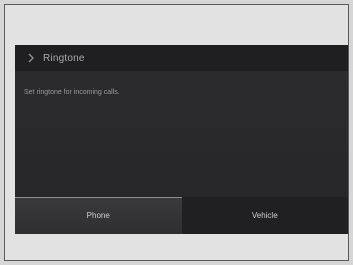 Image resolution: width=353 pixels, height=265 pixels. Describe the element at coordinates (98, 197) in the screenshot. I see `active-tab-indicator` at that location.